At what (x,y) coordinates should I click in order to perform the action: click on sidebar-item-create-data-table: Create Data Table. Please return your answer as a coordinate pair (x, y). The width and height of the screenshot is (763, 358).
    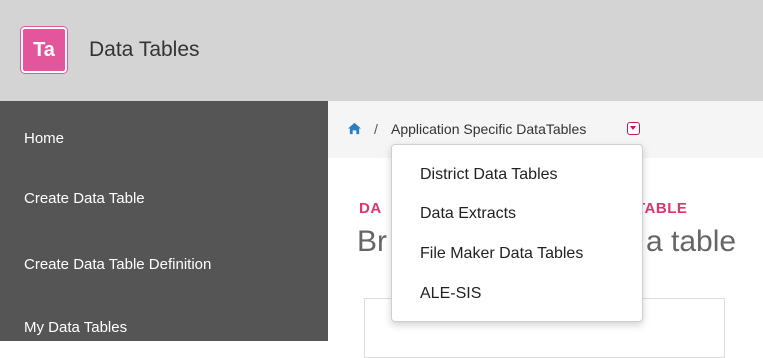
    Looking at the image, I should click on (84, 198).